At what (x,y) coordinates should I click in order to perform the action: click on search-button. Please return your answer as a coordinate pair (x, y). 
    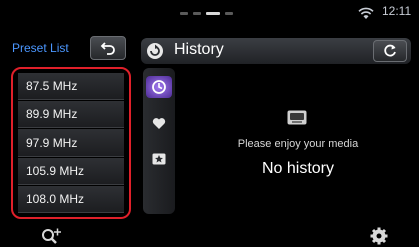
    Looking at the image, I should click on (53, 236).